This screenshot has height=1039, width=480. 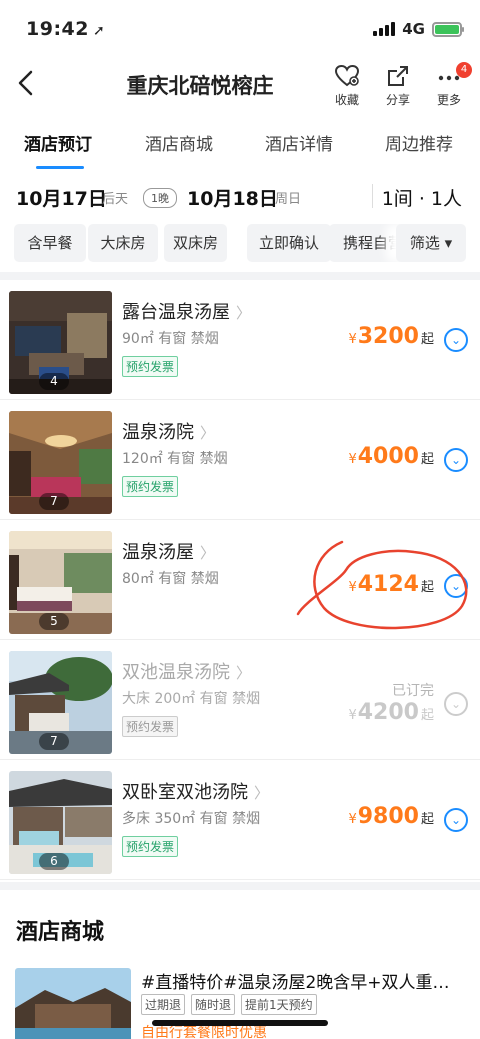 What do you see at coordinates (240, 340) in the screenshot?
I see `room-row: 4 露台温泉汤屋〉 90㎡ 有窗 禁烟 预约发票 ¥3200 起 ⌄` at bounding box center [240, 340].